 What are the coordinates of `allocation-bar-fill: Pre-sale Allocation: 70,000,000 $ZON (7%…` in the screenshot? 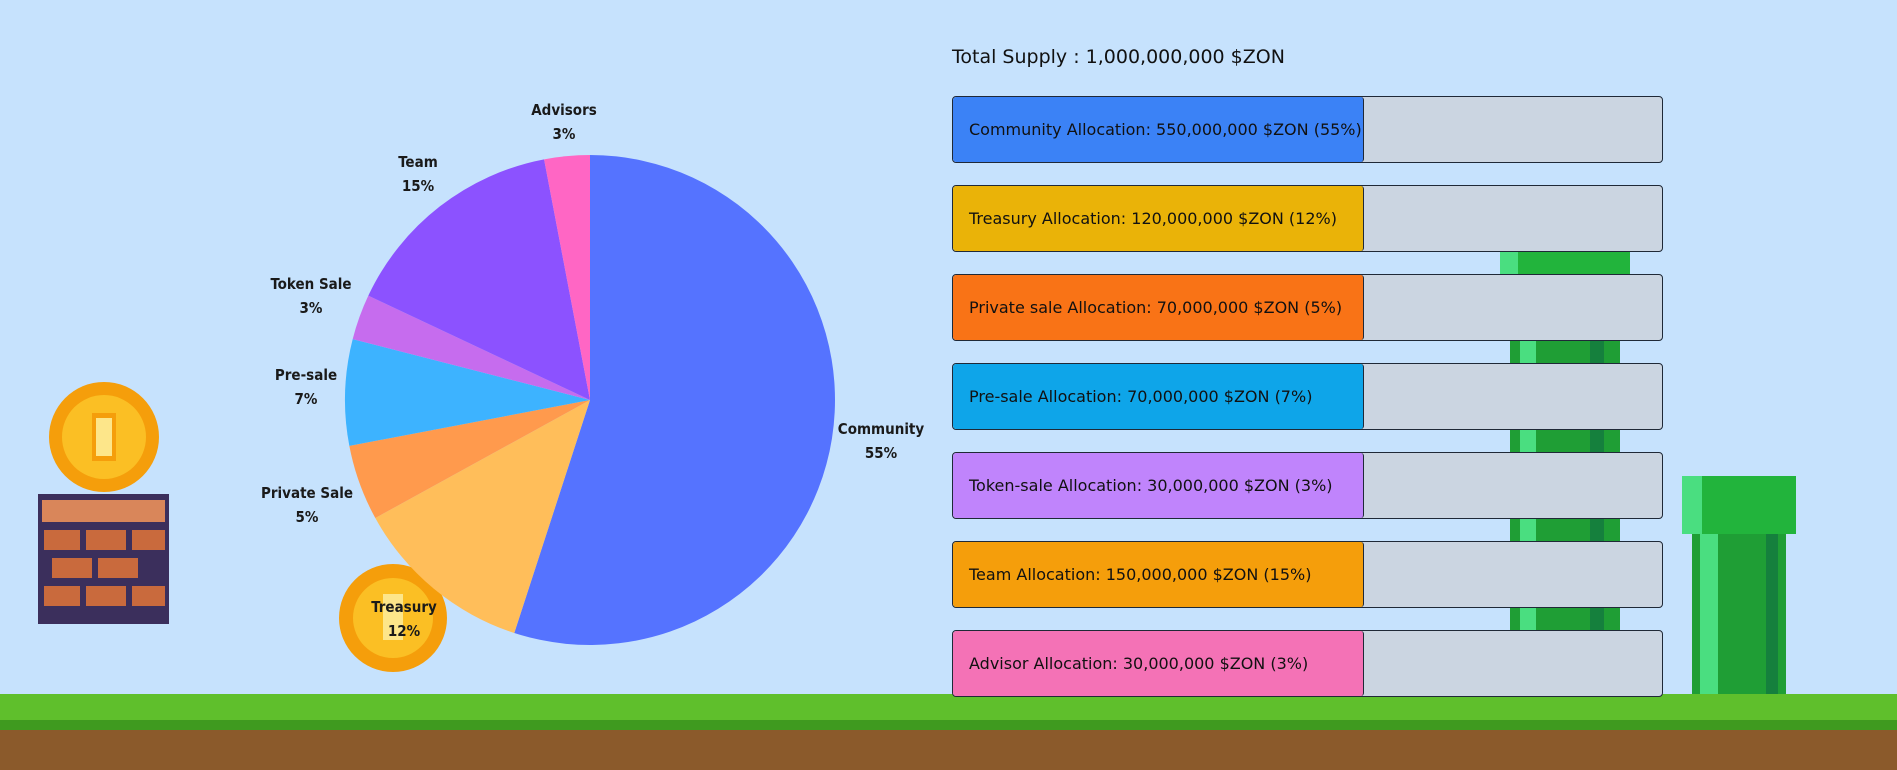 It's located at (1159, 396).